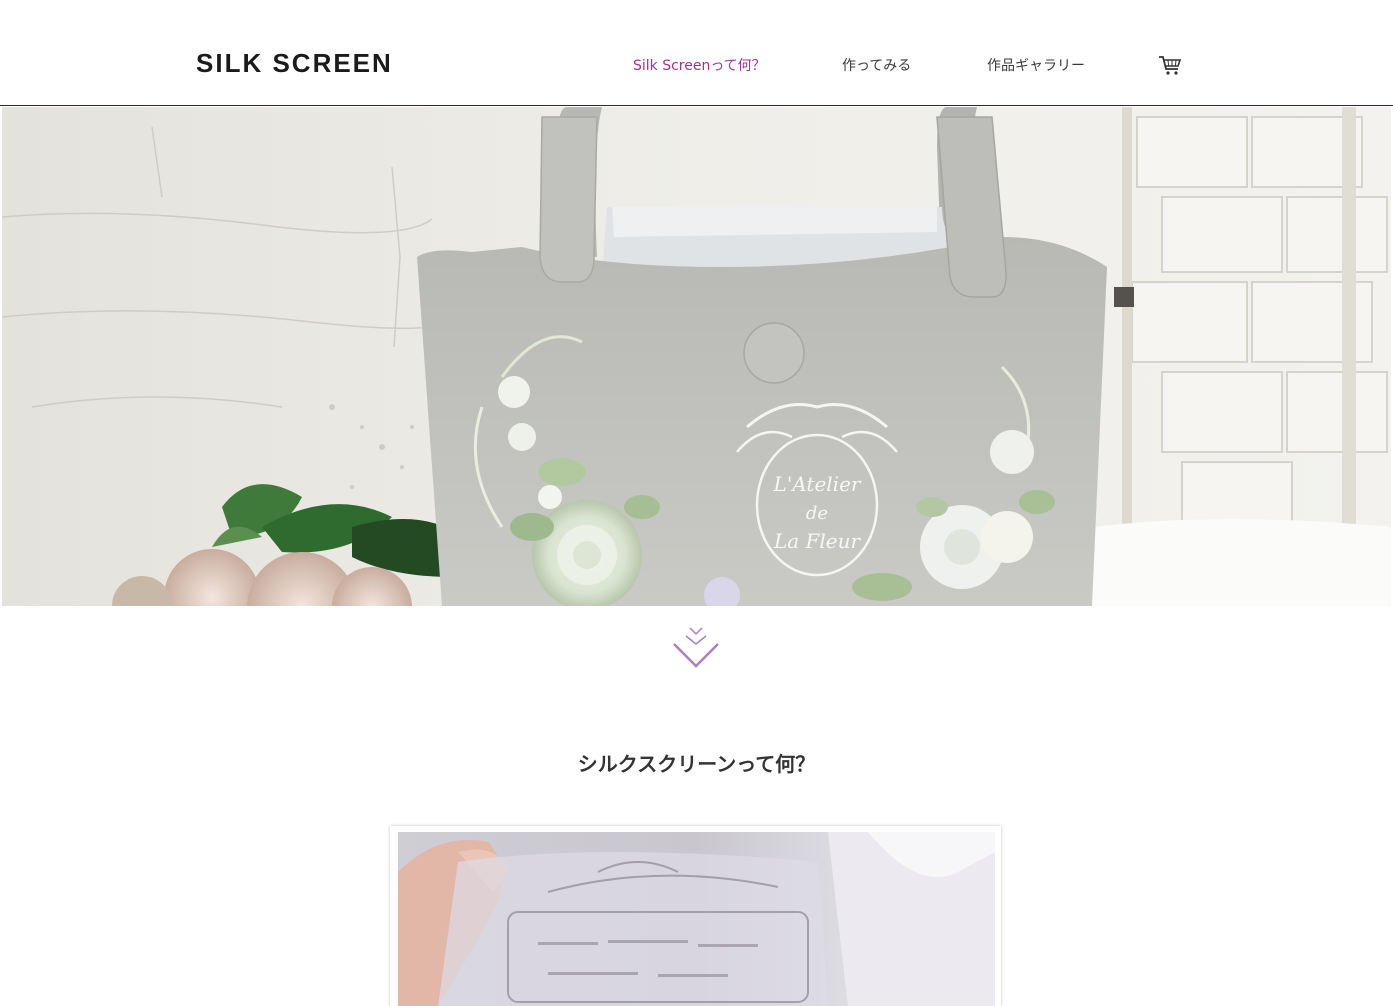 The width and height of the screenshot is (1393, 1006). I want to click on nav-item-what-is-silk-screen: Silk Screenって何？, so click(699, 65).